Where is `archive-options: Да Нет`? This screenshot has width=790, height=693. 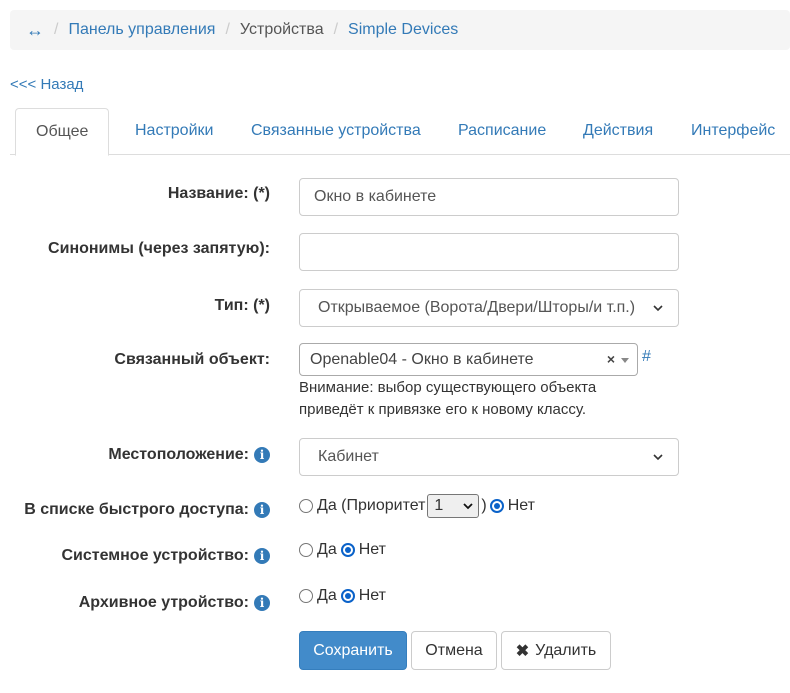
archive-options: Да Нет is located at coordinates (342, 596).